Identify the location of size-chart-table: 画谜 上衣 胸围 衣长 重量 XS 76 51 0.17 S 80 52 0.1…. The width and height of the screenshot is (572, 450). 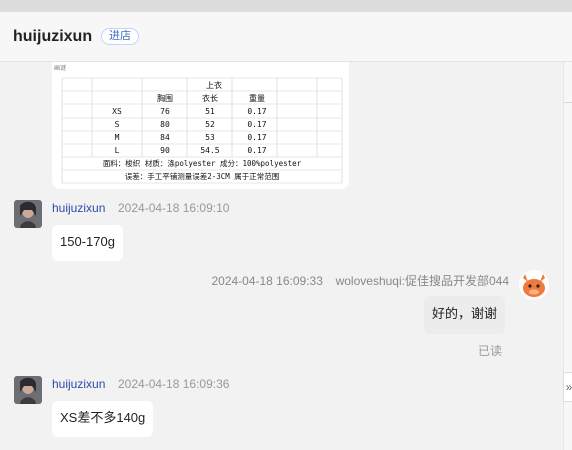
(200, 125).